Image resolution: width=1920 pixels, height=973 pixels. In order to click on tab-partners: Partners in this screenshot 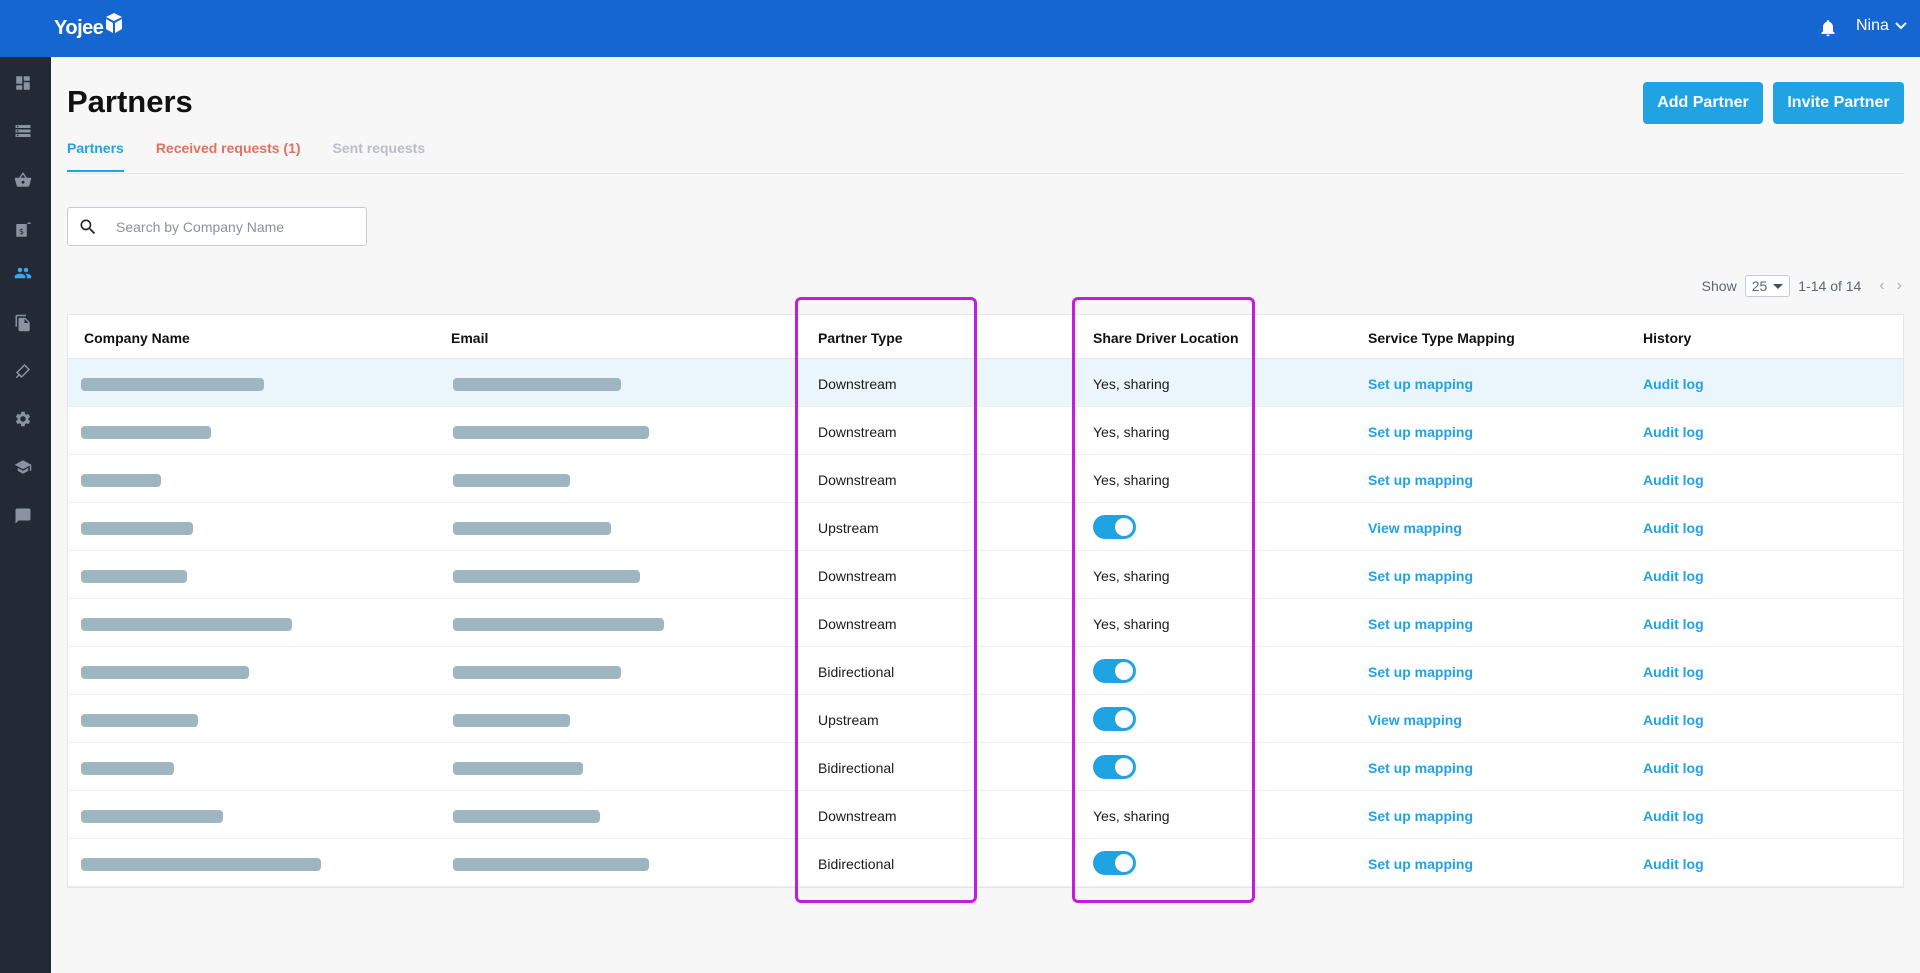, I will do `click(95, 156)`.